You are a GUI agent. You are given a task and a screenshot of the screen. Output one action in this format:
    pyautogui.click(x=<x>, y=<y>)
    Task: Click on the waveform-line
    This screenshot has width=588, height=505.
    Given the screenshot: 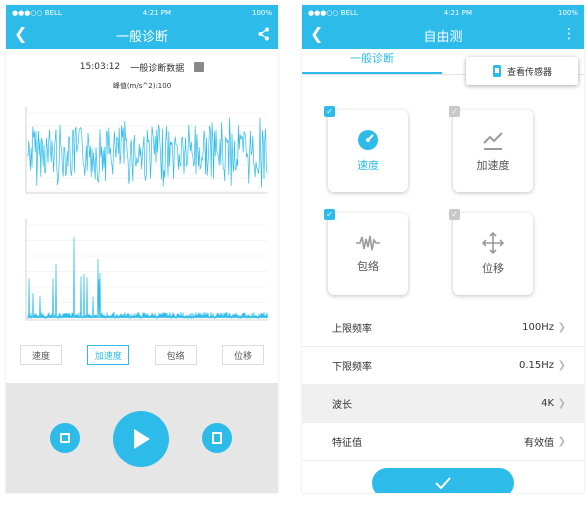 What is the action you would take?
    pyautogui.click(x=147, y=152)
    